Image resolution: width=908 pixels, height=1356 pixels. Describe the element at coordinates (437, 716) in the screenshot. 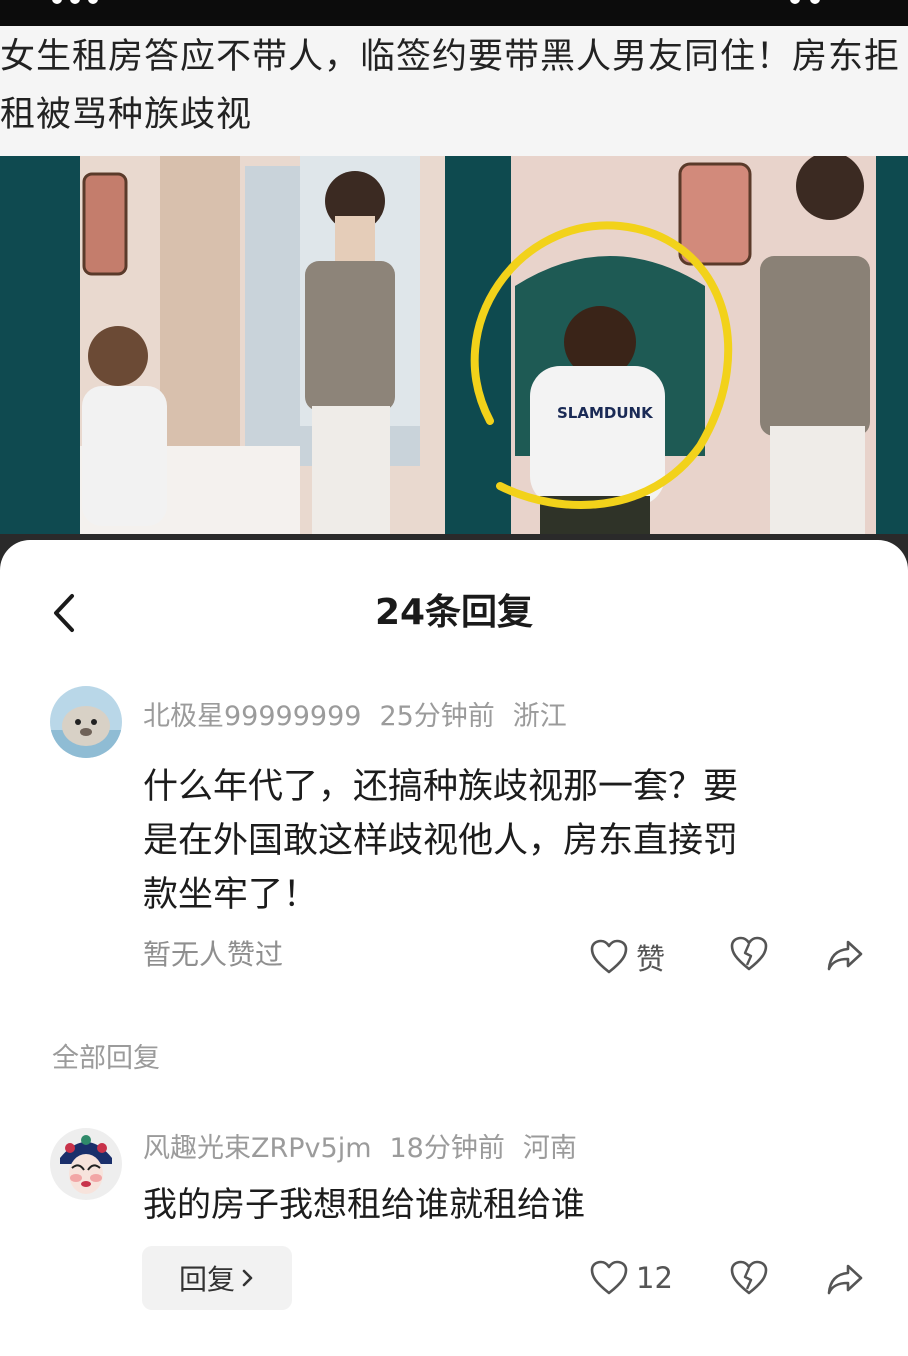

I see `comment-time: 25分钟前` at that location.